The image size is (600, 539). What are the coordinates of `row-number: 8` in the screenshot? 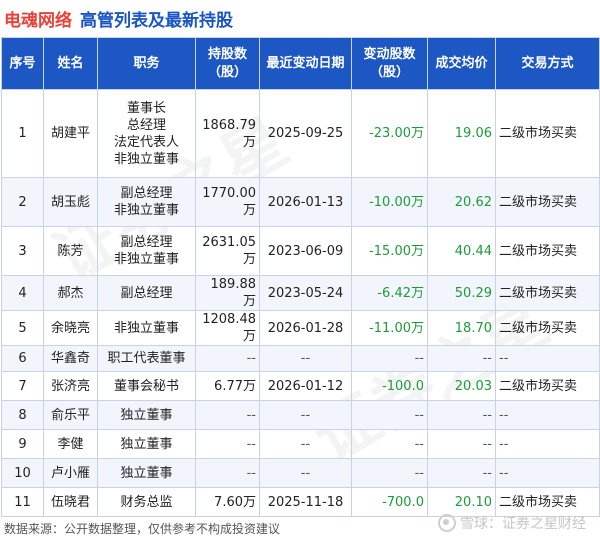 It's located at (22, 415).